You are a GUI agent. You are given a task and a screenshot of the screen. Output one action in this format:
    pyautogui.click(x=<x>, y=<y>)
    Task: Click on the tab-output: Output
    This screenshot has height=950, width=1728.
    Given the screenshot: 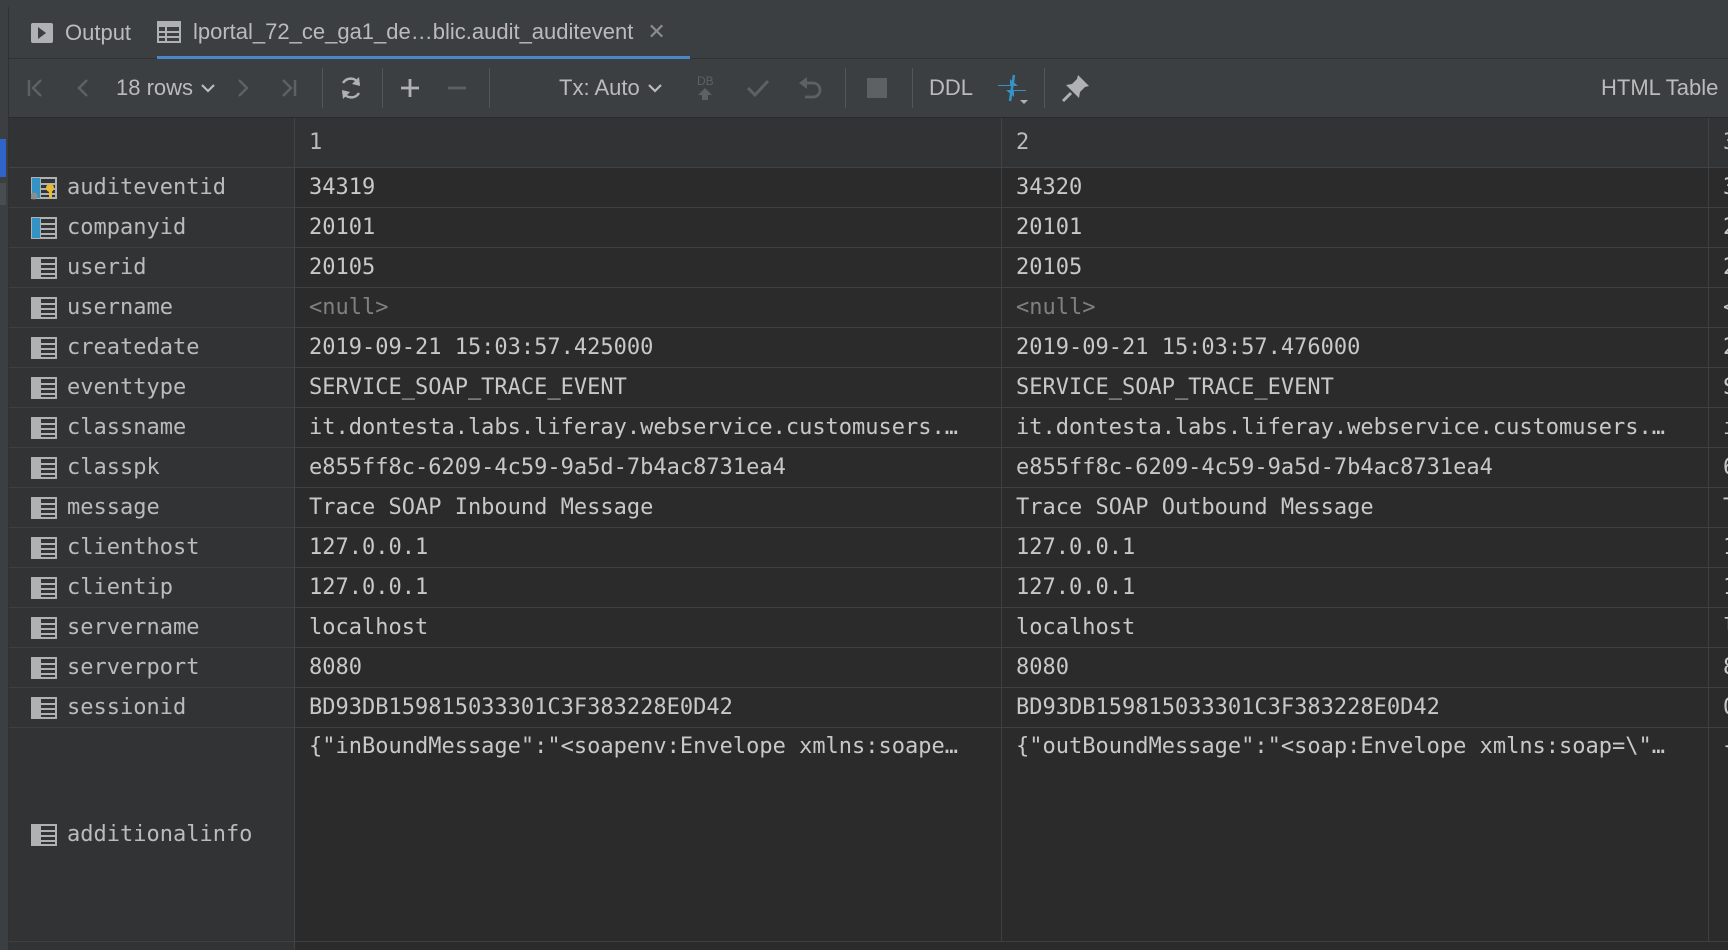 What is the action you would take?
    pyautogui.click(x=81, y=32)
    